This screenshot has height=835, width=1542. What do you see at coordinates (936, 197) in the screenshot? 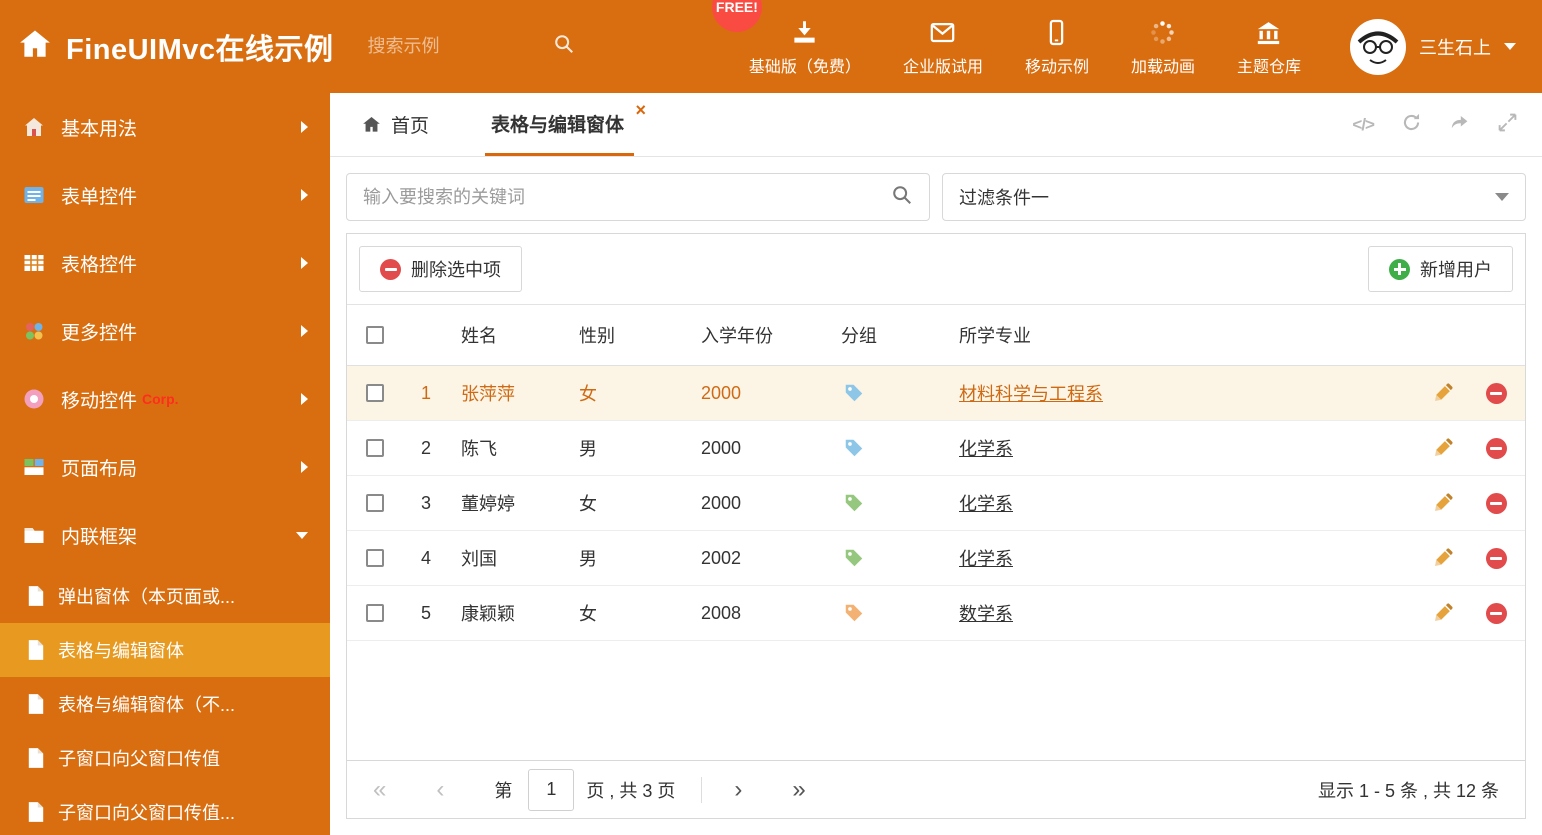
I see `filter-row: 过滤条件一` at bounding box center [936, 197].